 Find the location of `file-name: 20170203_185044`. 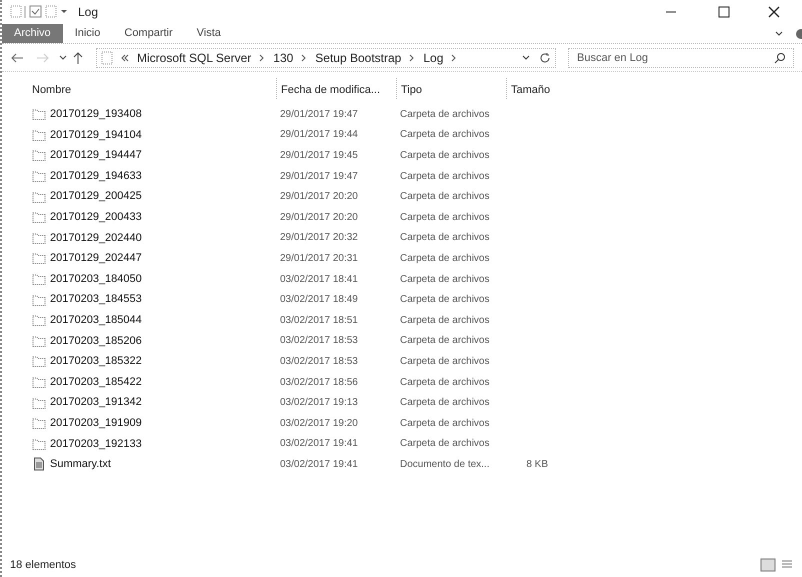

file-name: 20170203_185044 is located at coordinates (96, 320).